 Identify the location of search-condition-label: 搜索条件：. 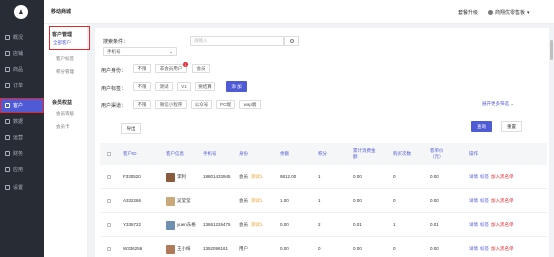
(116, 42).